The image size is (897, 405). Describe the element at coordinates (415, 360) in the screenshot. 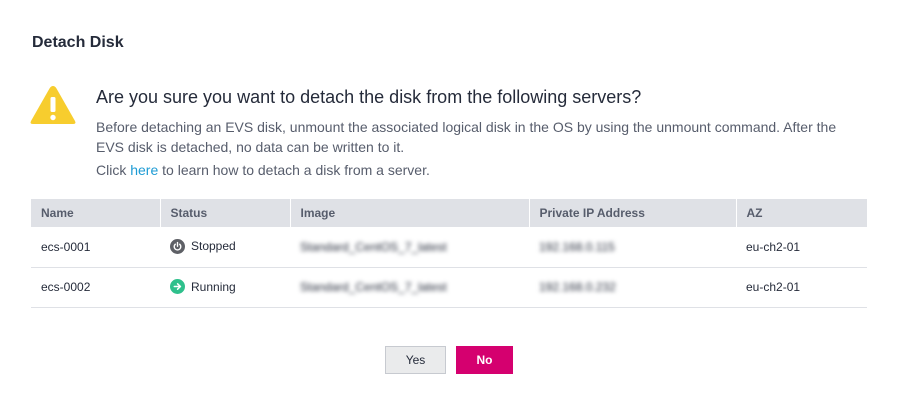

I see `yes-button: Yes` at that location.